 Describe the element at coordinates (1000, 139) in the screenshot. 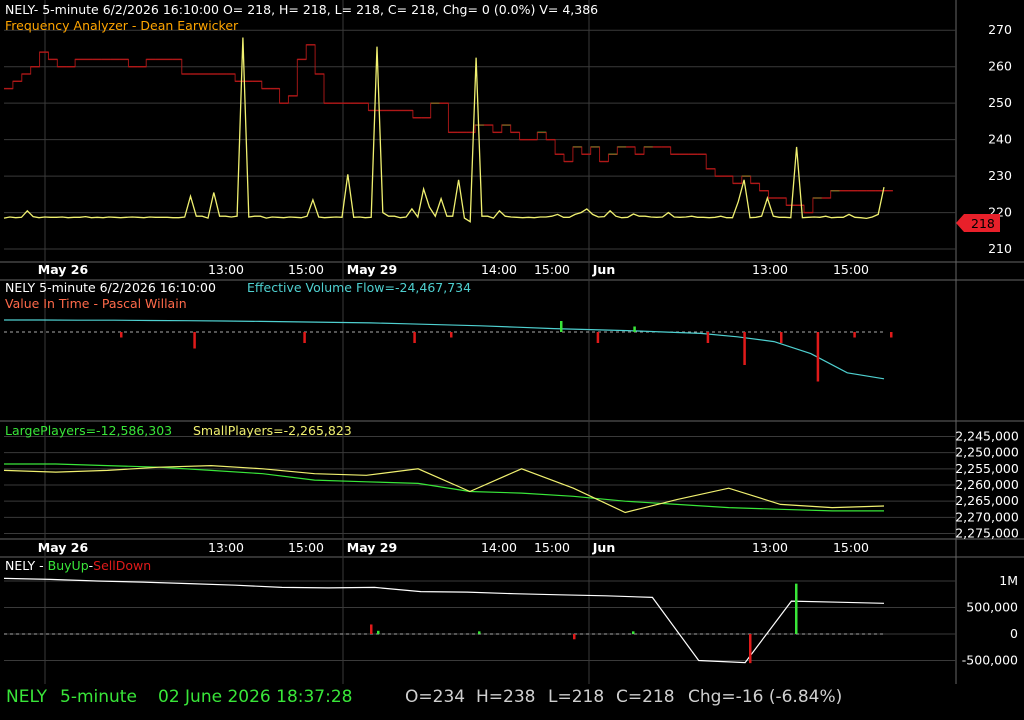

I see `price-tick-label: 240` at that location.